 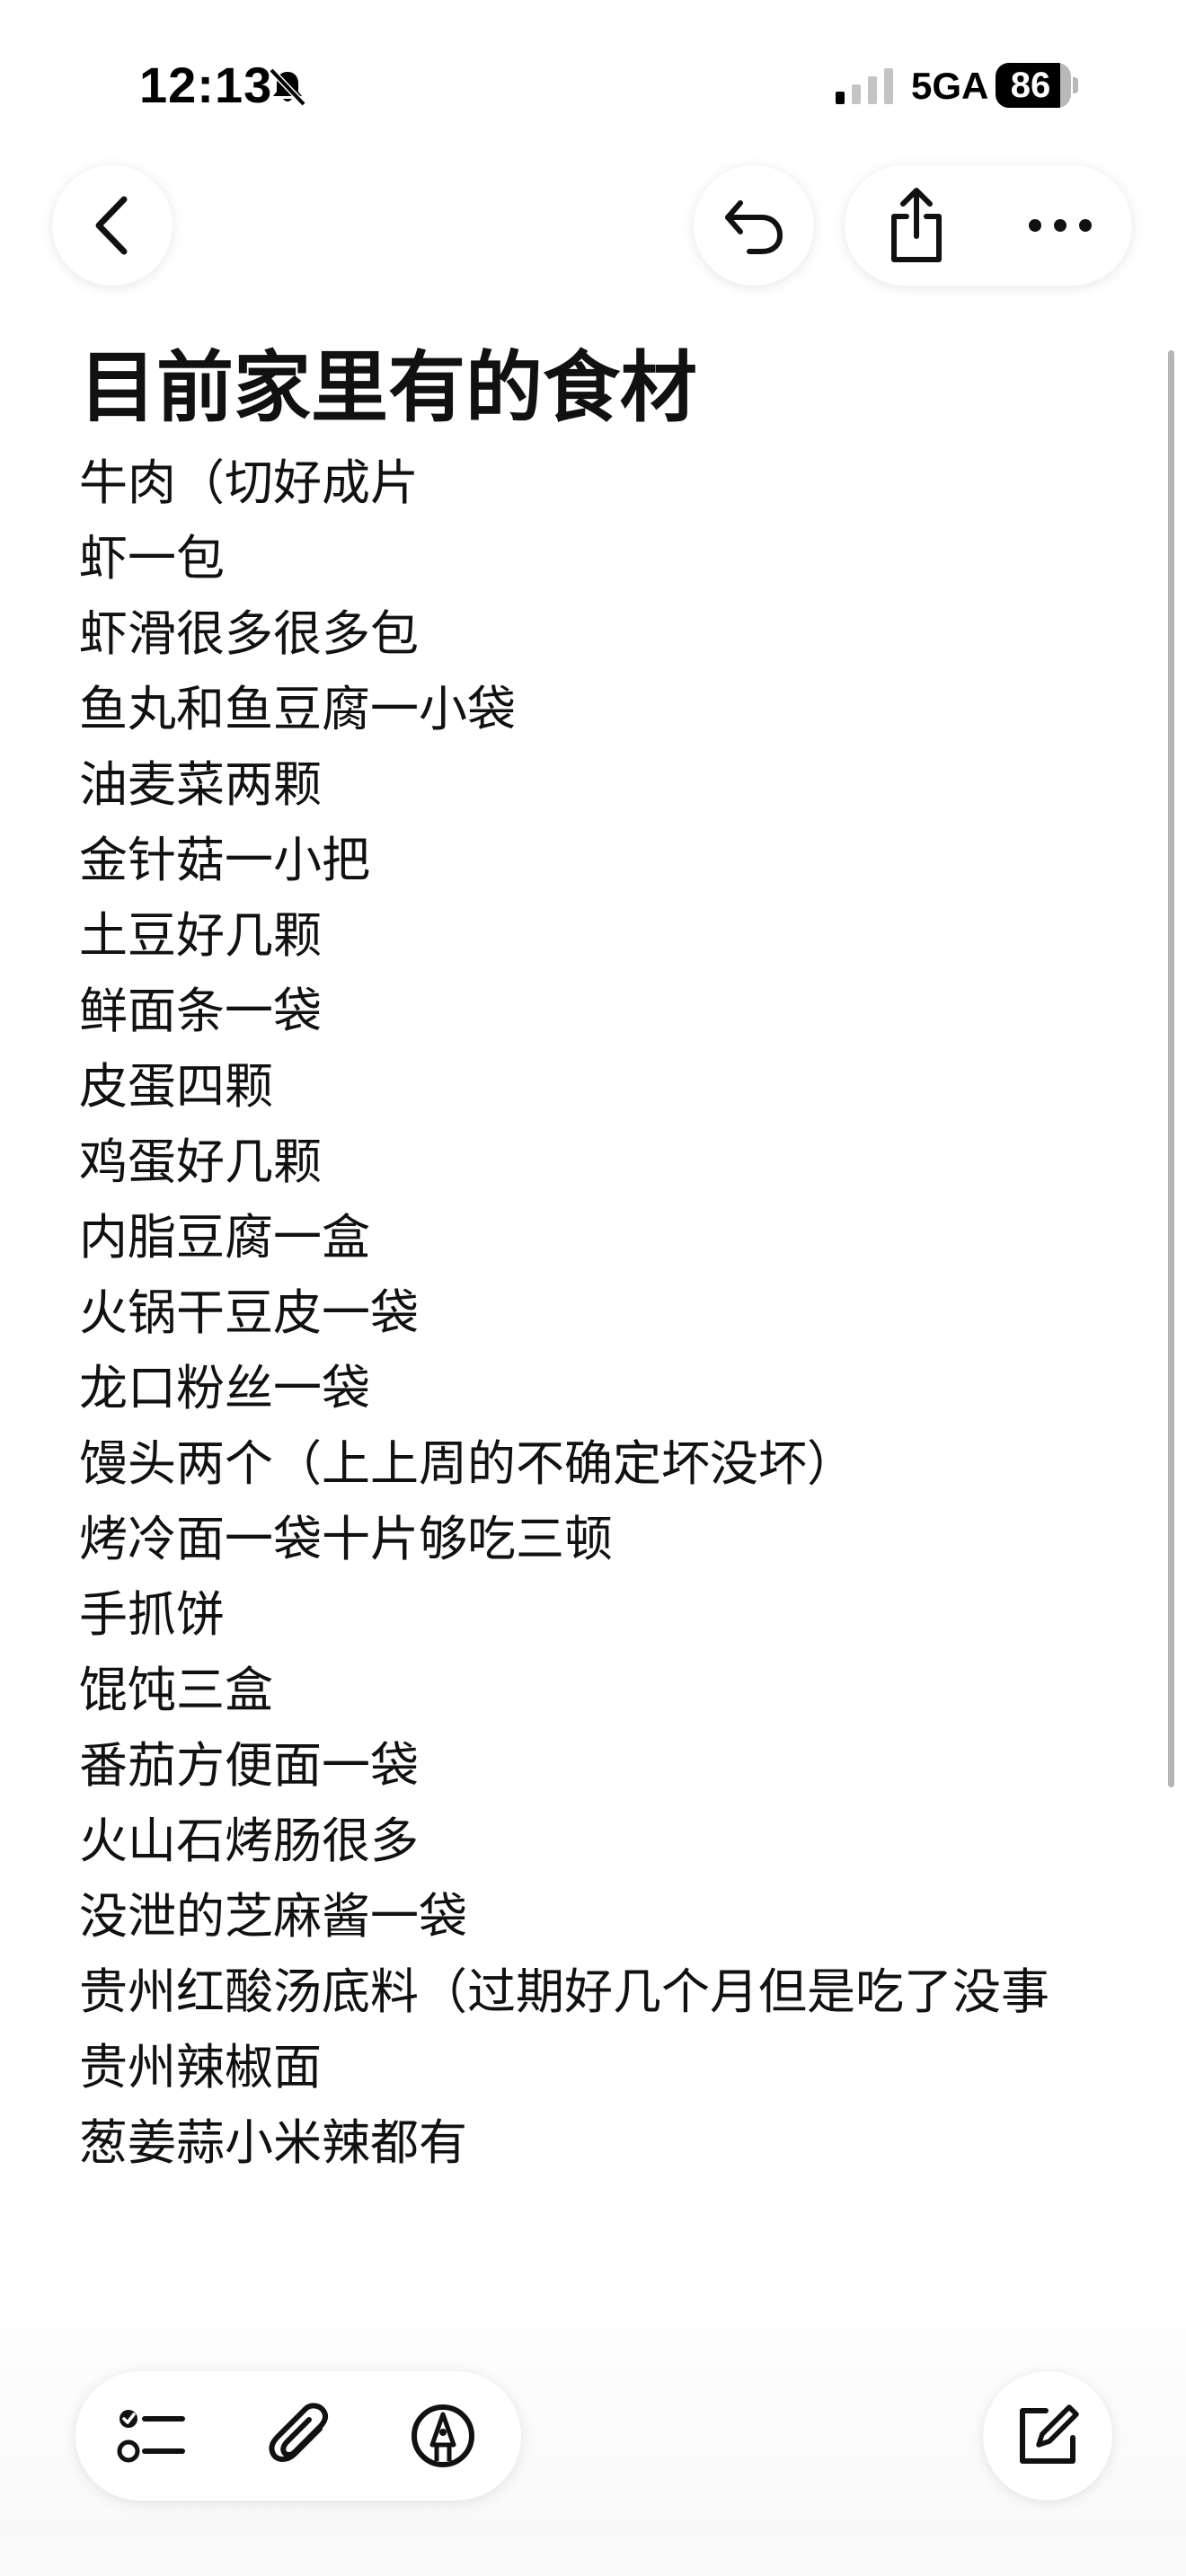 What do you see at coordinates (600, 1539) in the screenshot?
I see `note-line: 烤冷面一袋十片够吃三顿` at bounding box center [600, 1539].